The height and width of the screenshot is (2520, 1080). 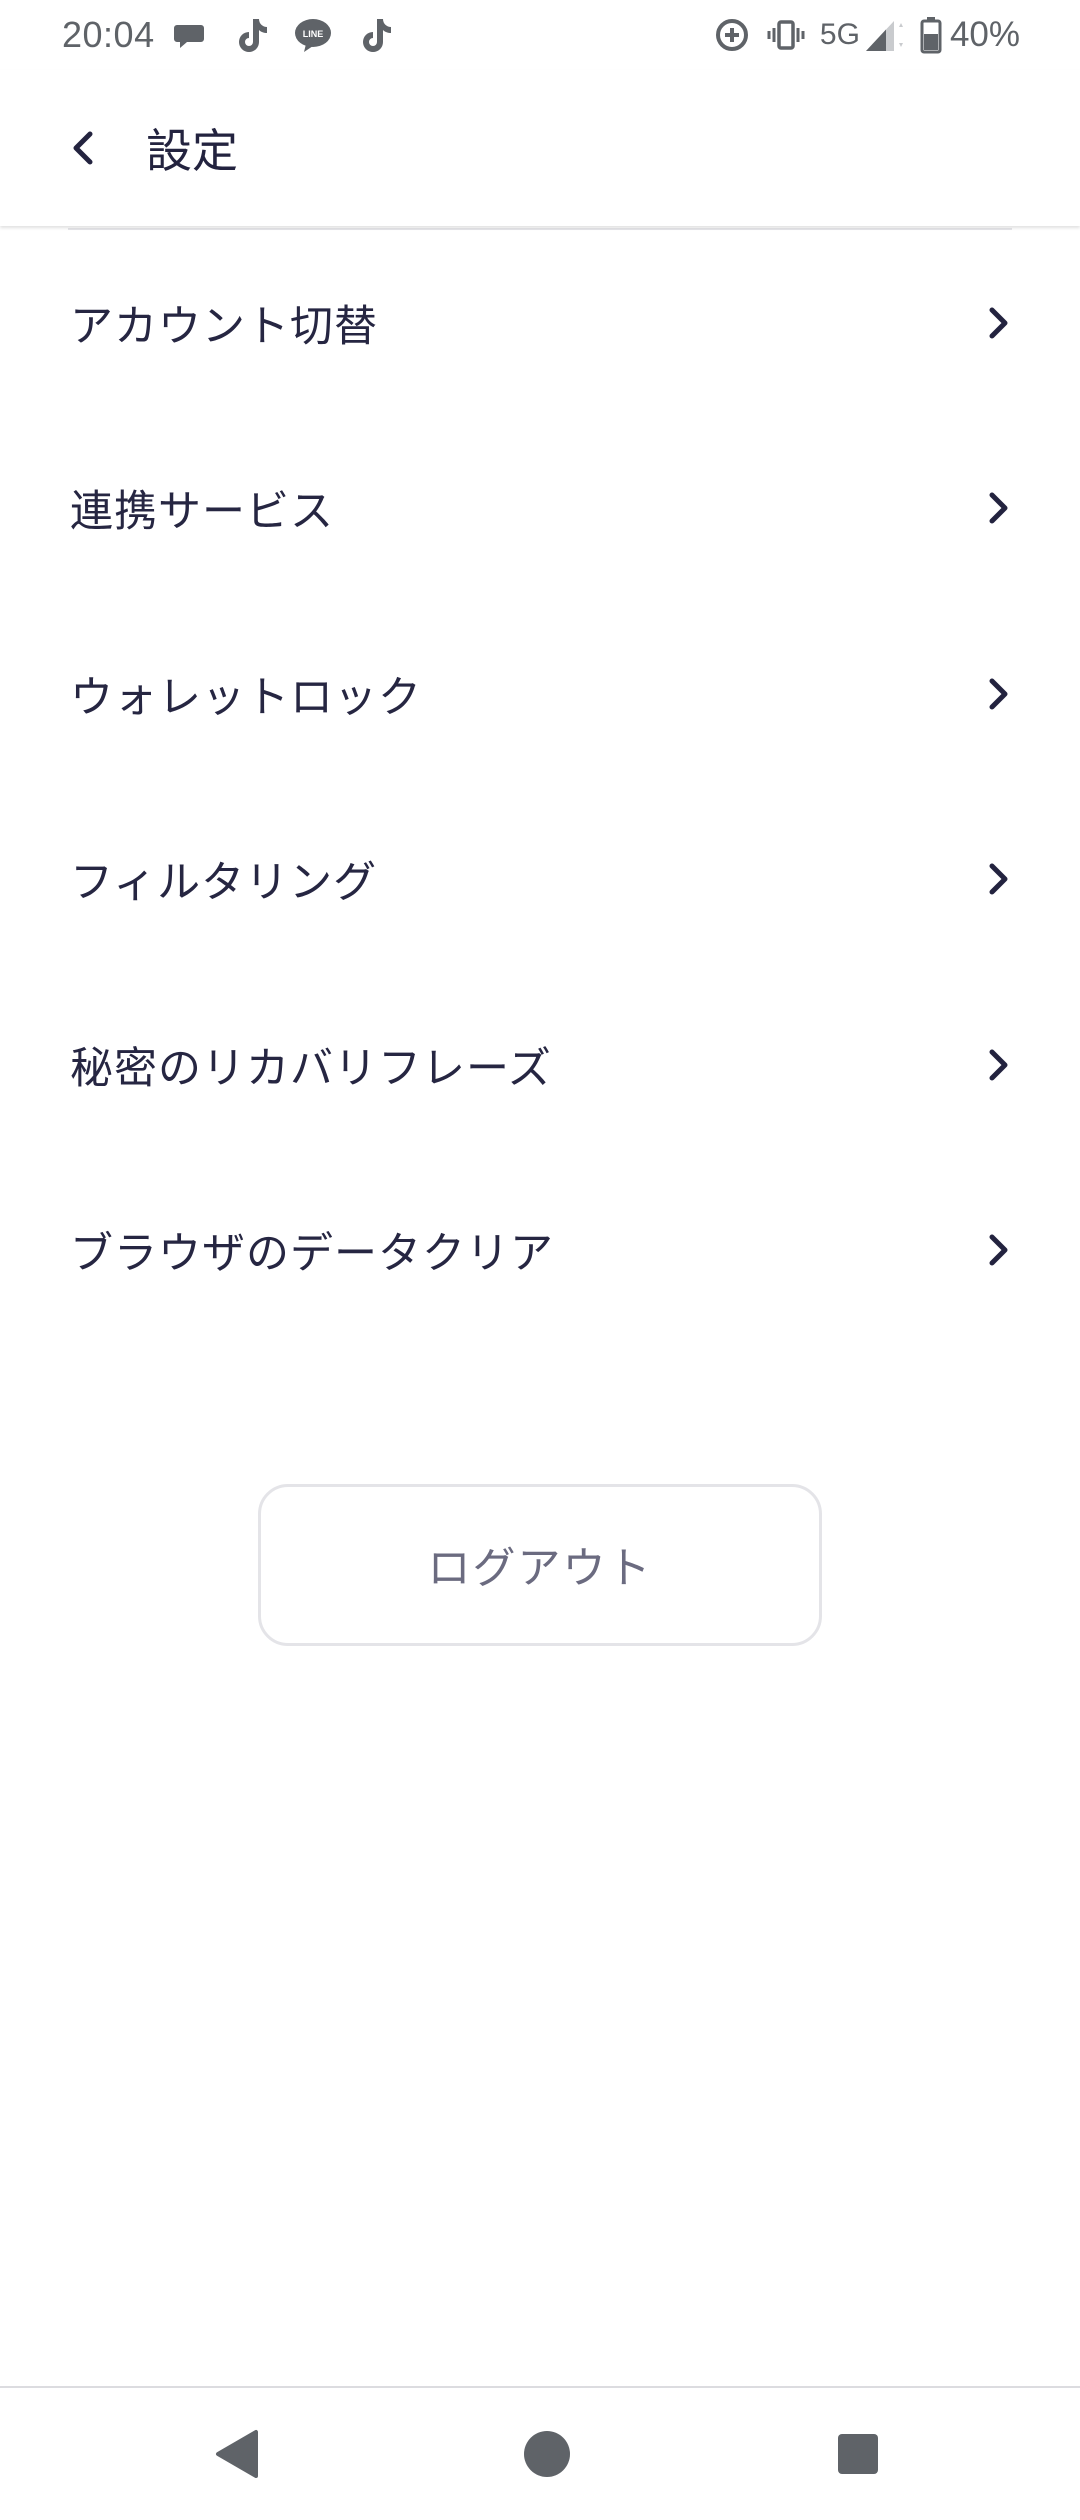 I want to click on battery-icon, so click(x=931, y=35).